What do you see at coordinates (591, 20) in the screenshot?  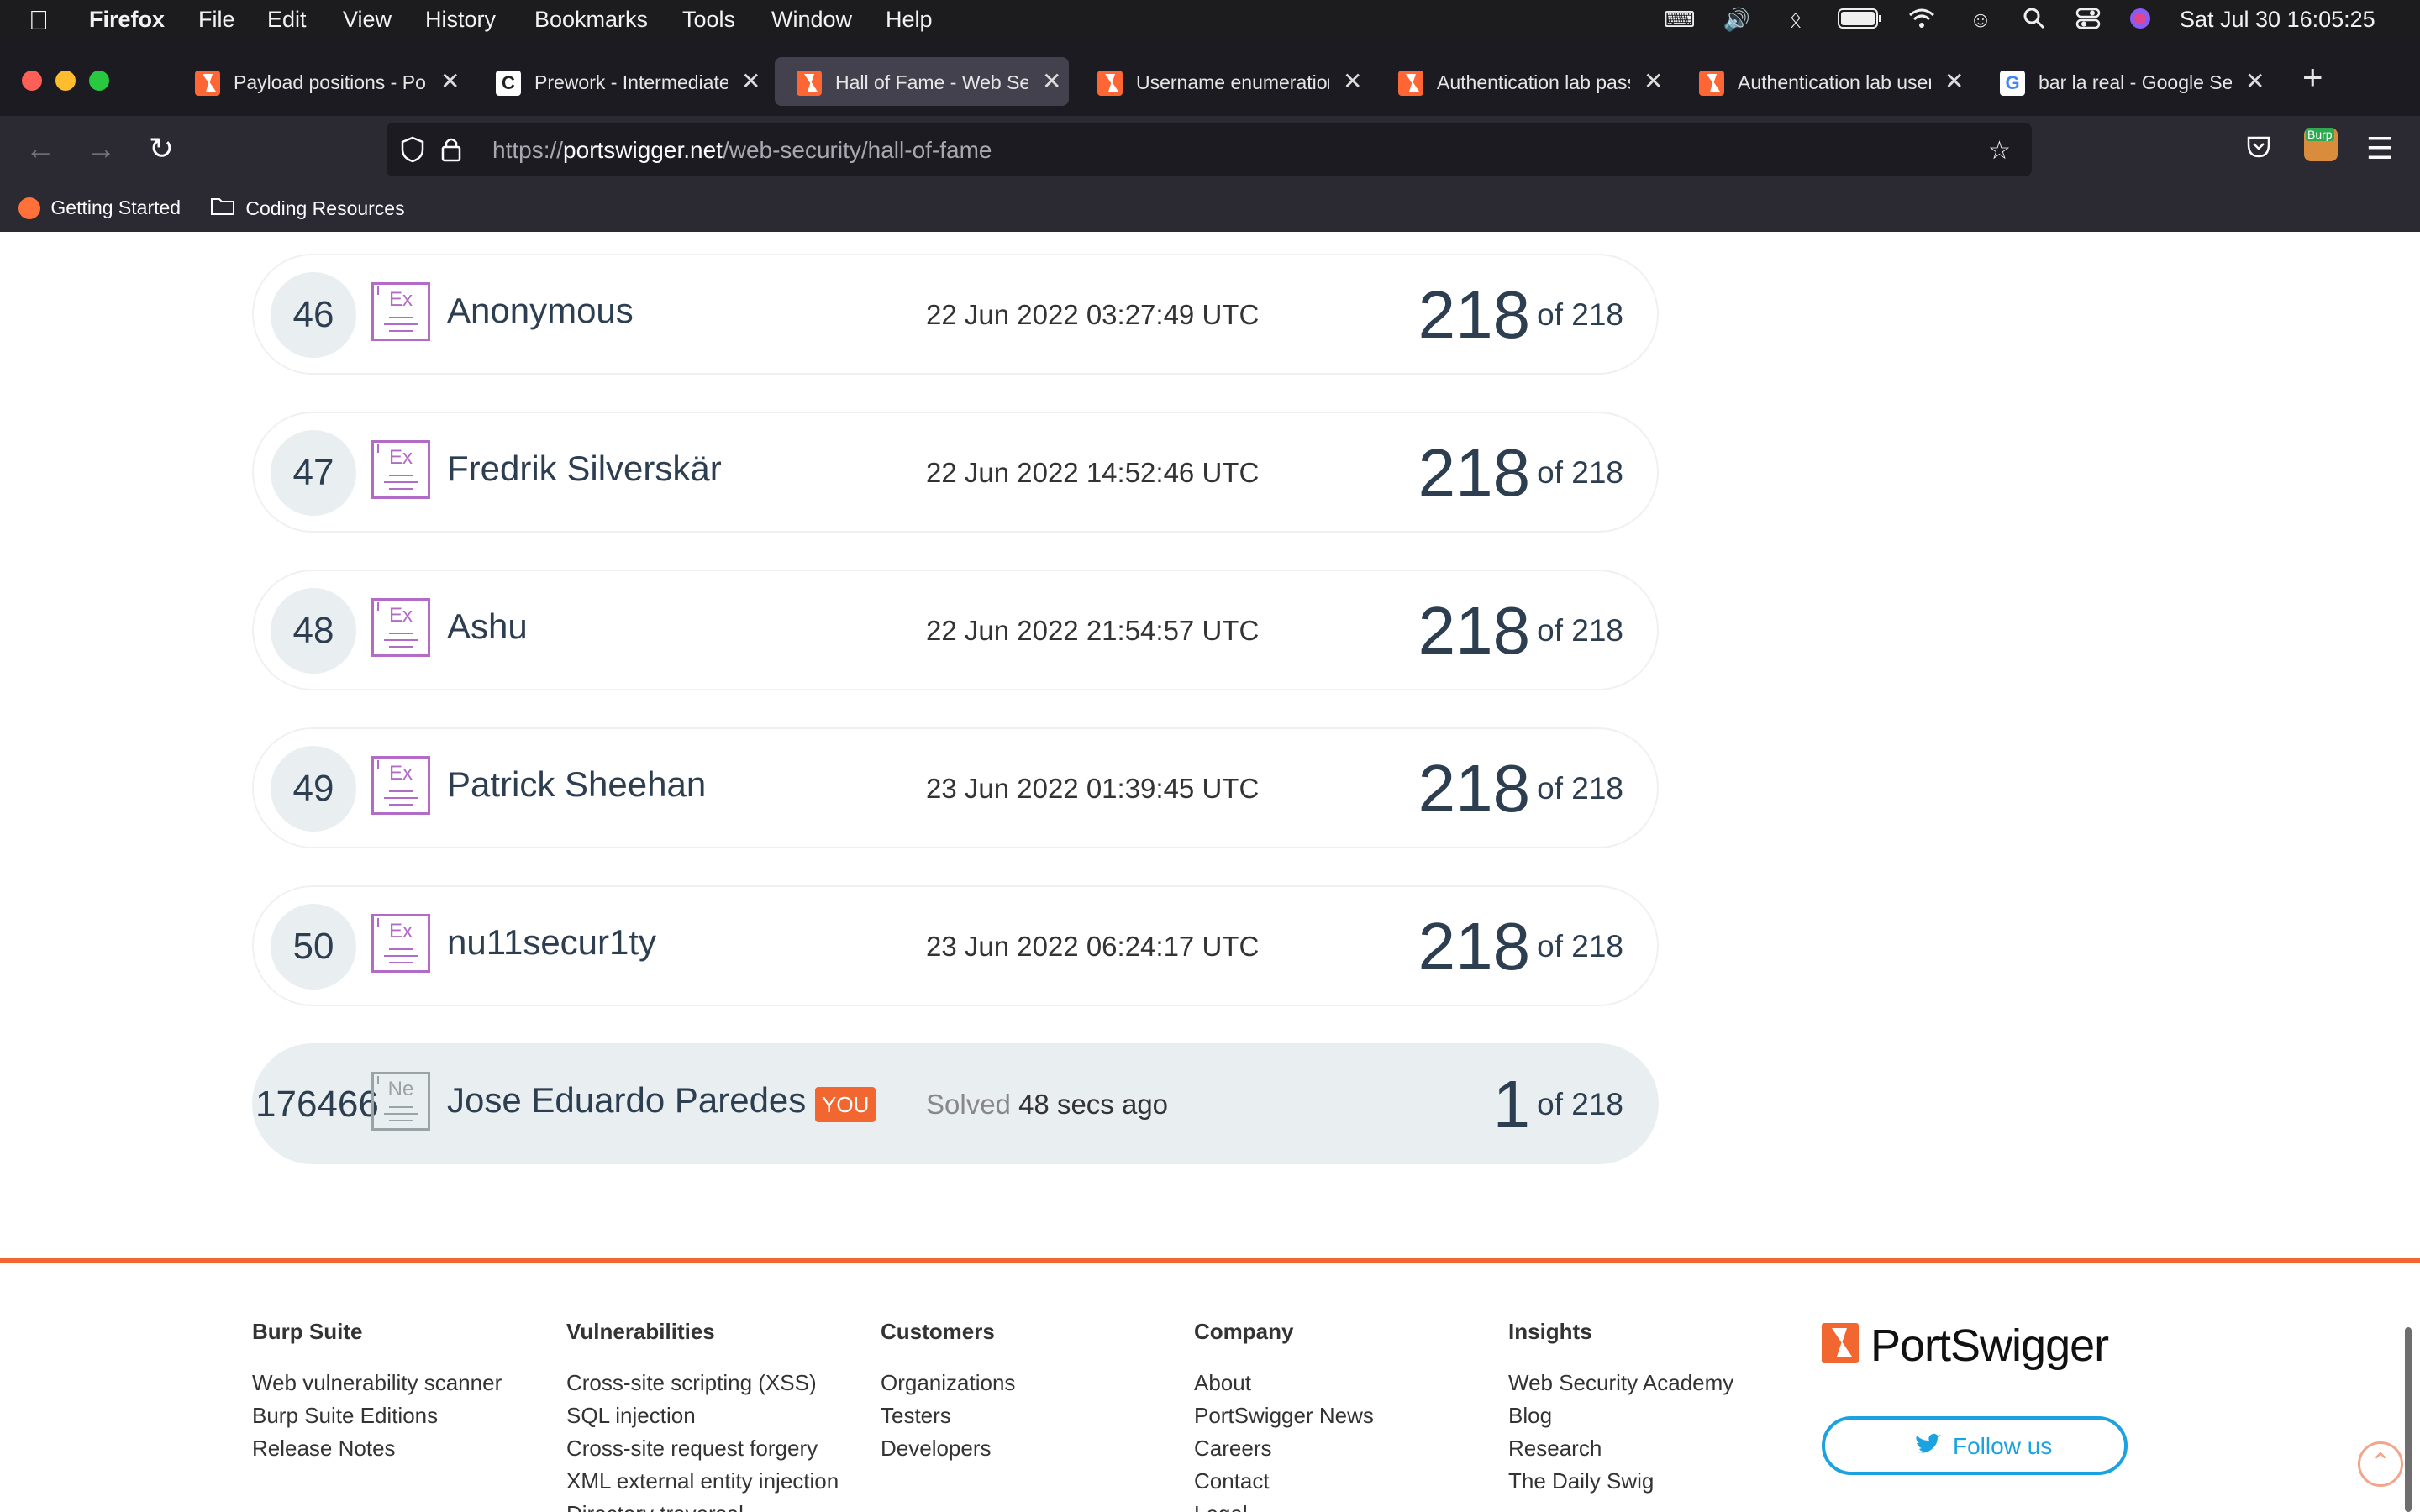 I see `menu-bookmarks: Bookmarks` at bounding box center [591, 20].